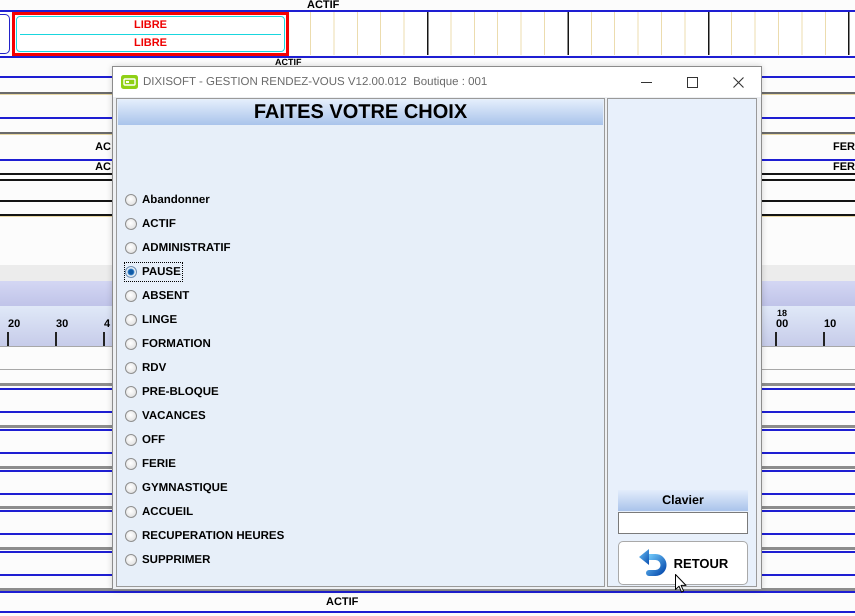  Describe the element at coordinates (129, 82) in the screenshot. I see `app-icon` at that location.